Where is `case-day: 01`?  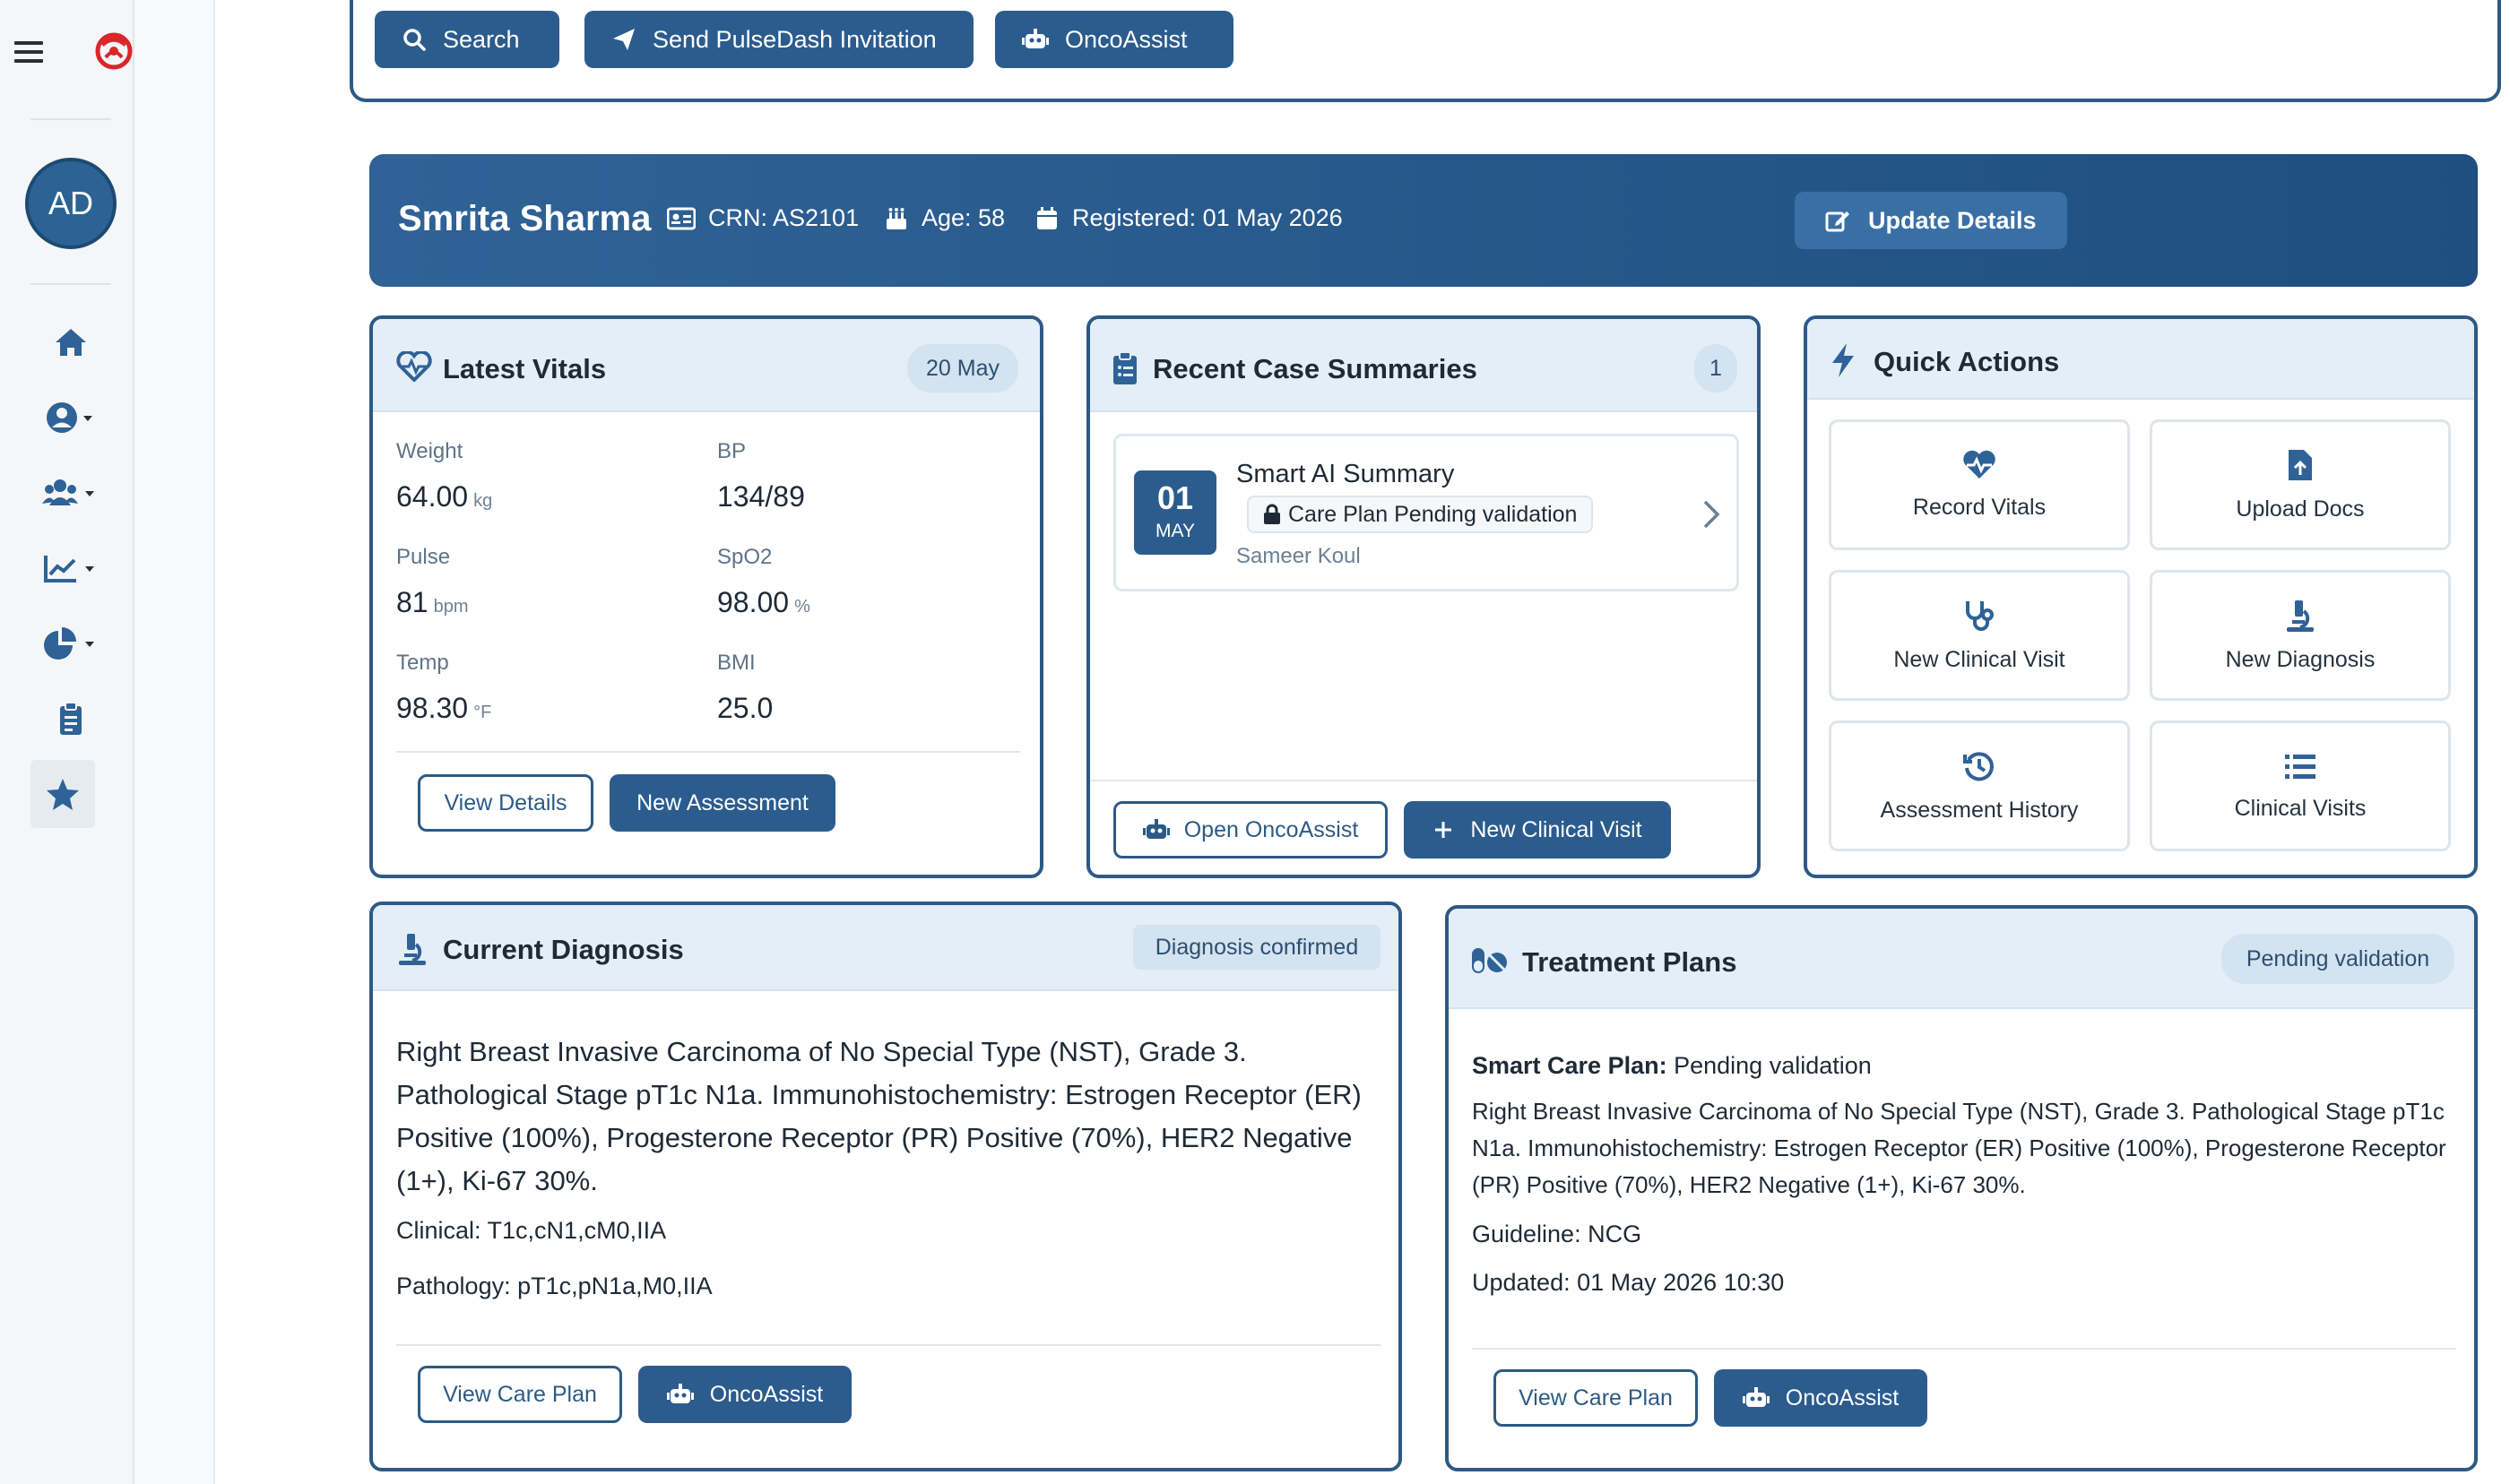
case-day: 01 is located at coordinates (1175, 497).